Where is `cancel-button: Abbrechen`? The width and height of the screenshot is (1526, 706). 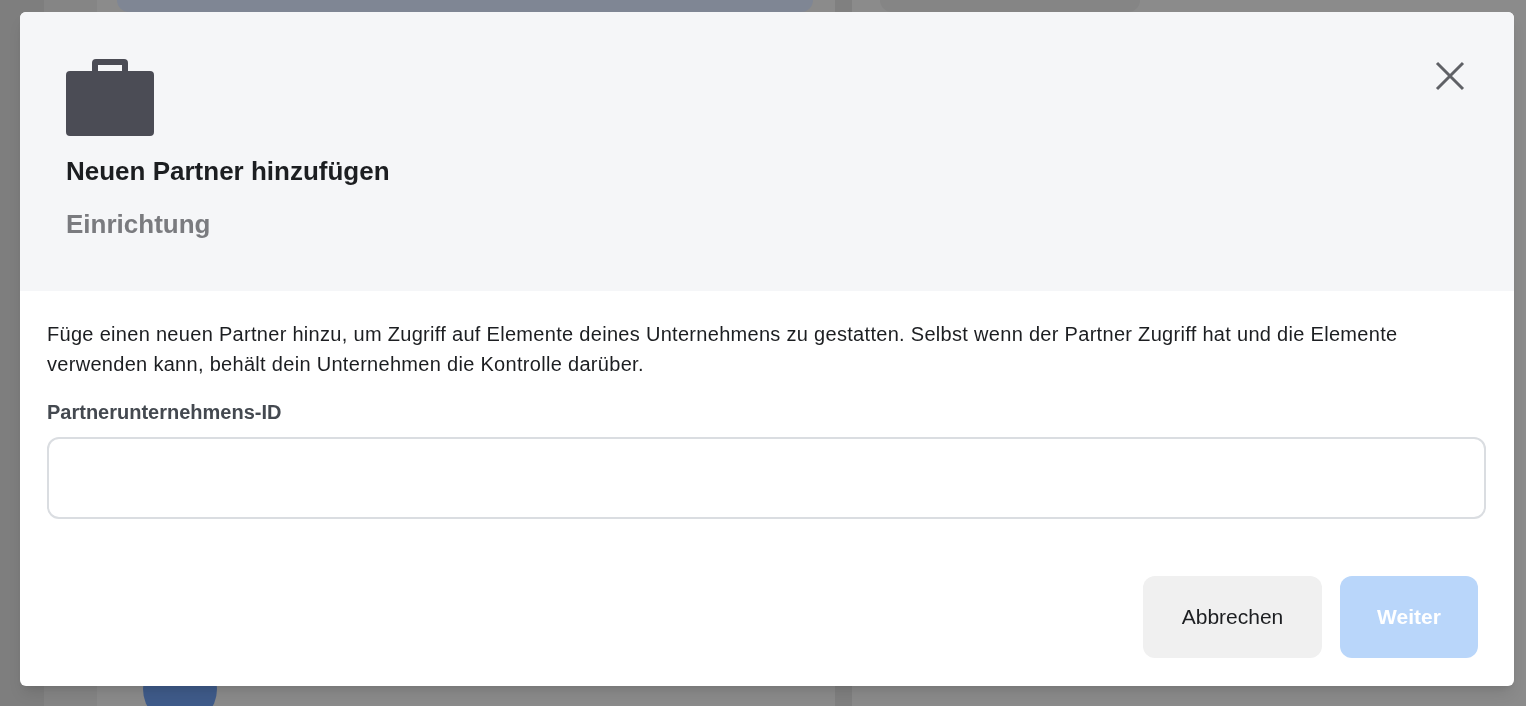
cancel-button: Abbrechen is located at coordinates (1232, 617).